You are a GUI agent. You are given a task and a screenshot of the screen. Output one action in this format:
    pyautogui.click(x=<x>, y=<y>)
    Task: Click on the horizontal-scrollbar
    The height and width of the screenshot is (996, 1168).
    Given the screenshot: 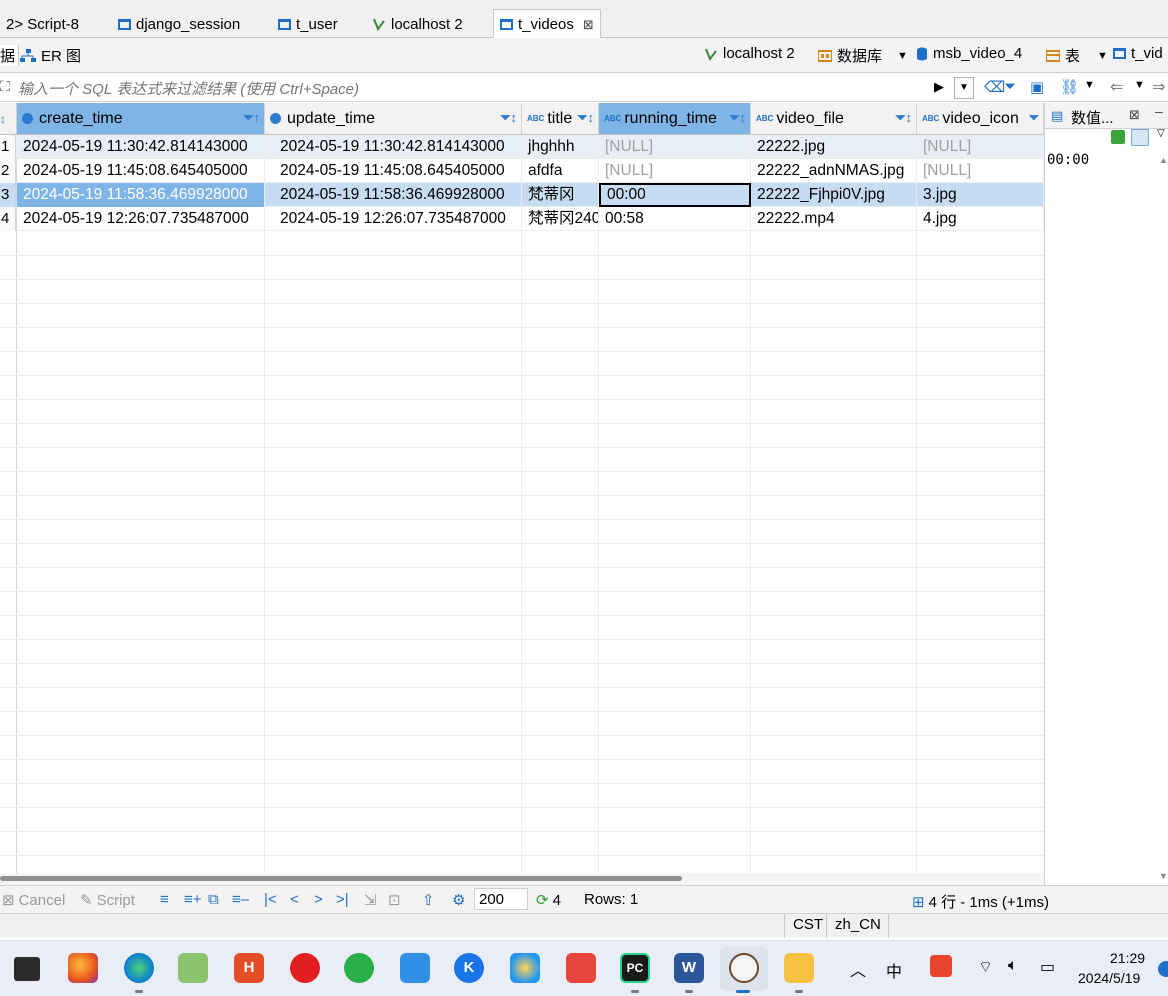 What is the action you would take?
    pyautogui.click(x=522, y=879)
    